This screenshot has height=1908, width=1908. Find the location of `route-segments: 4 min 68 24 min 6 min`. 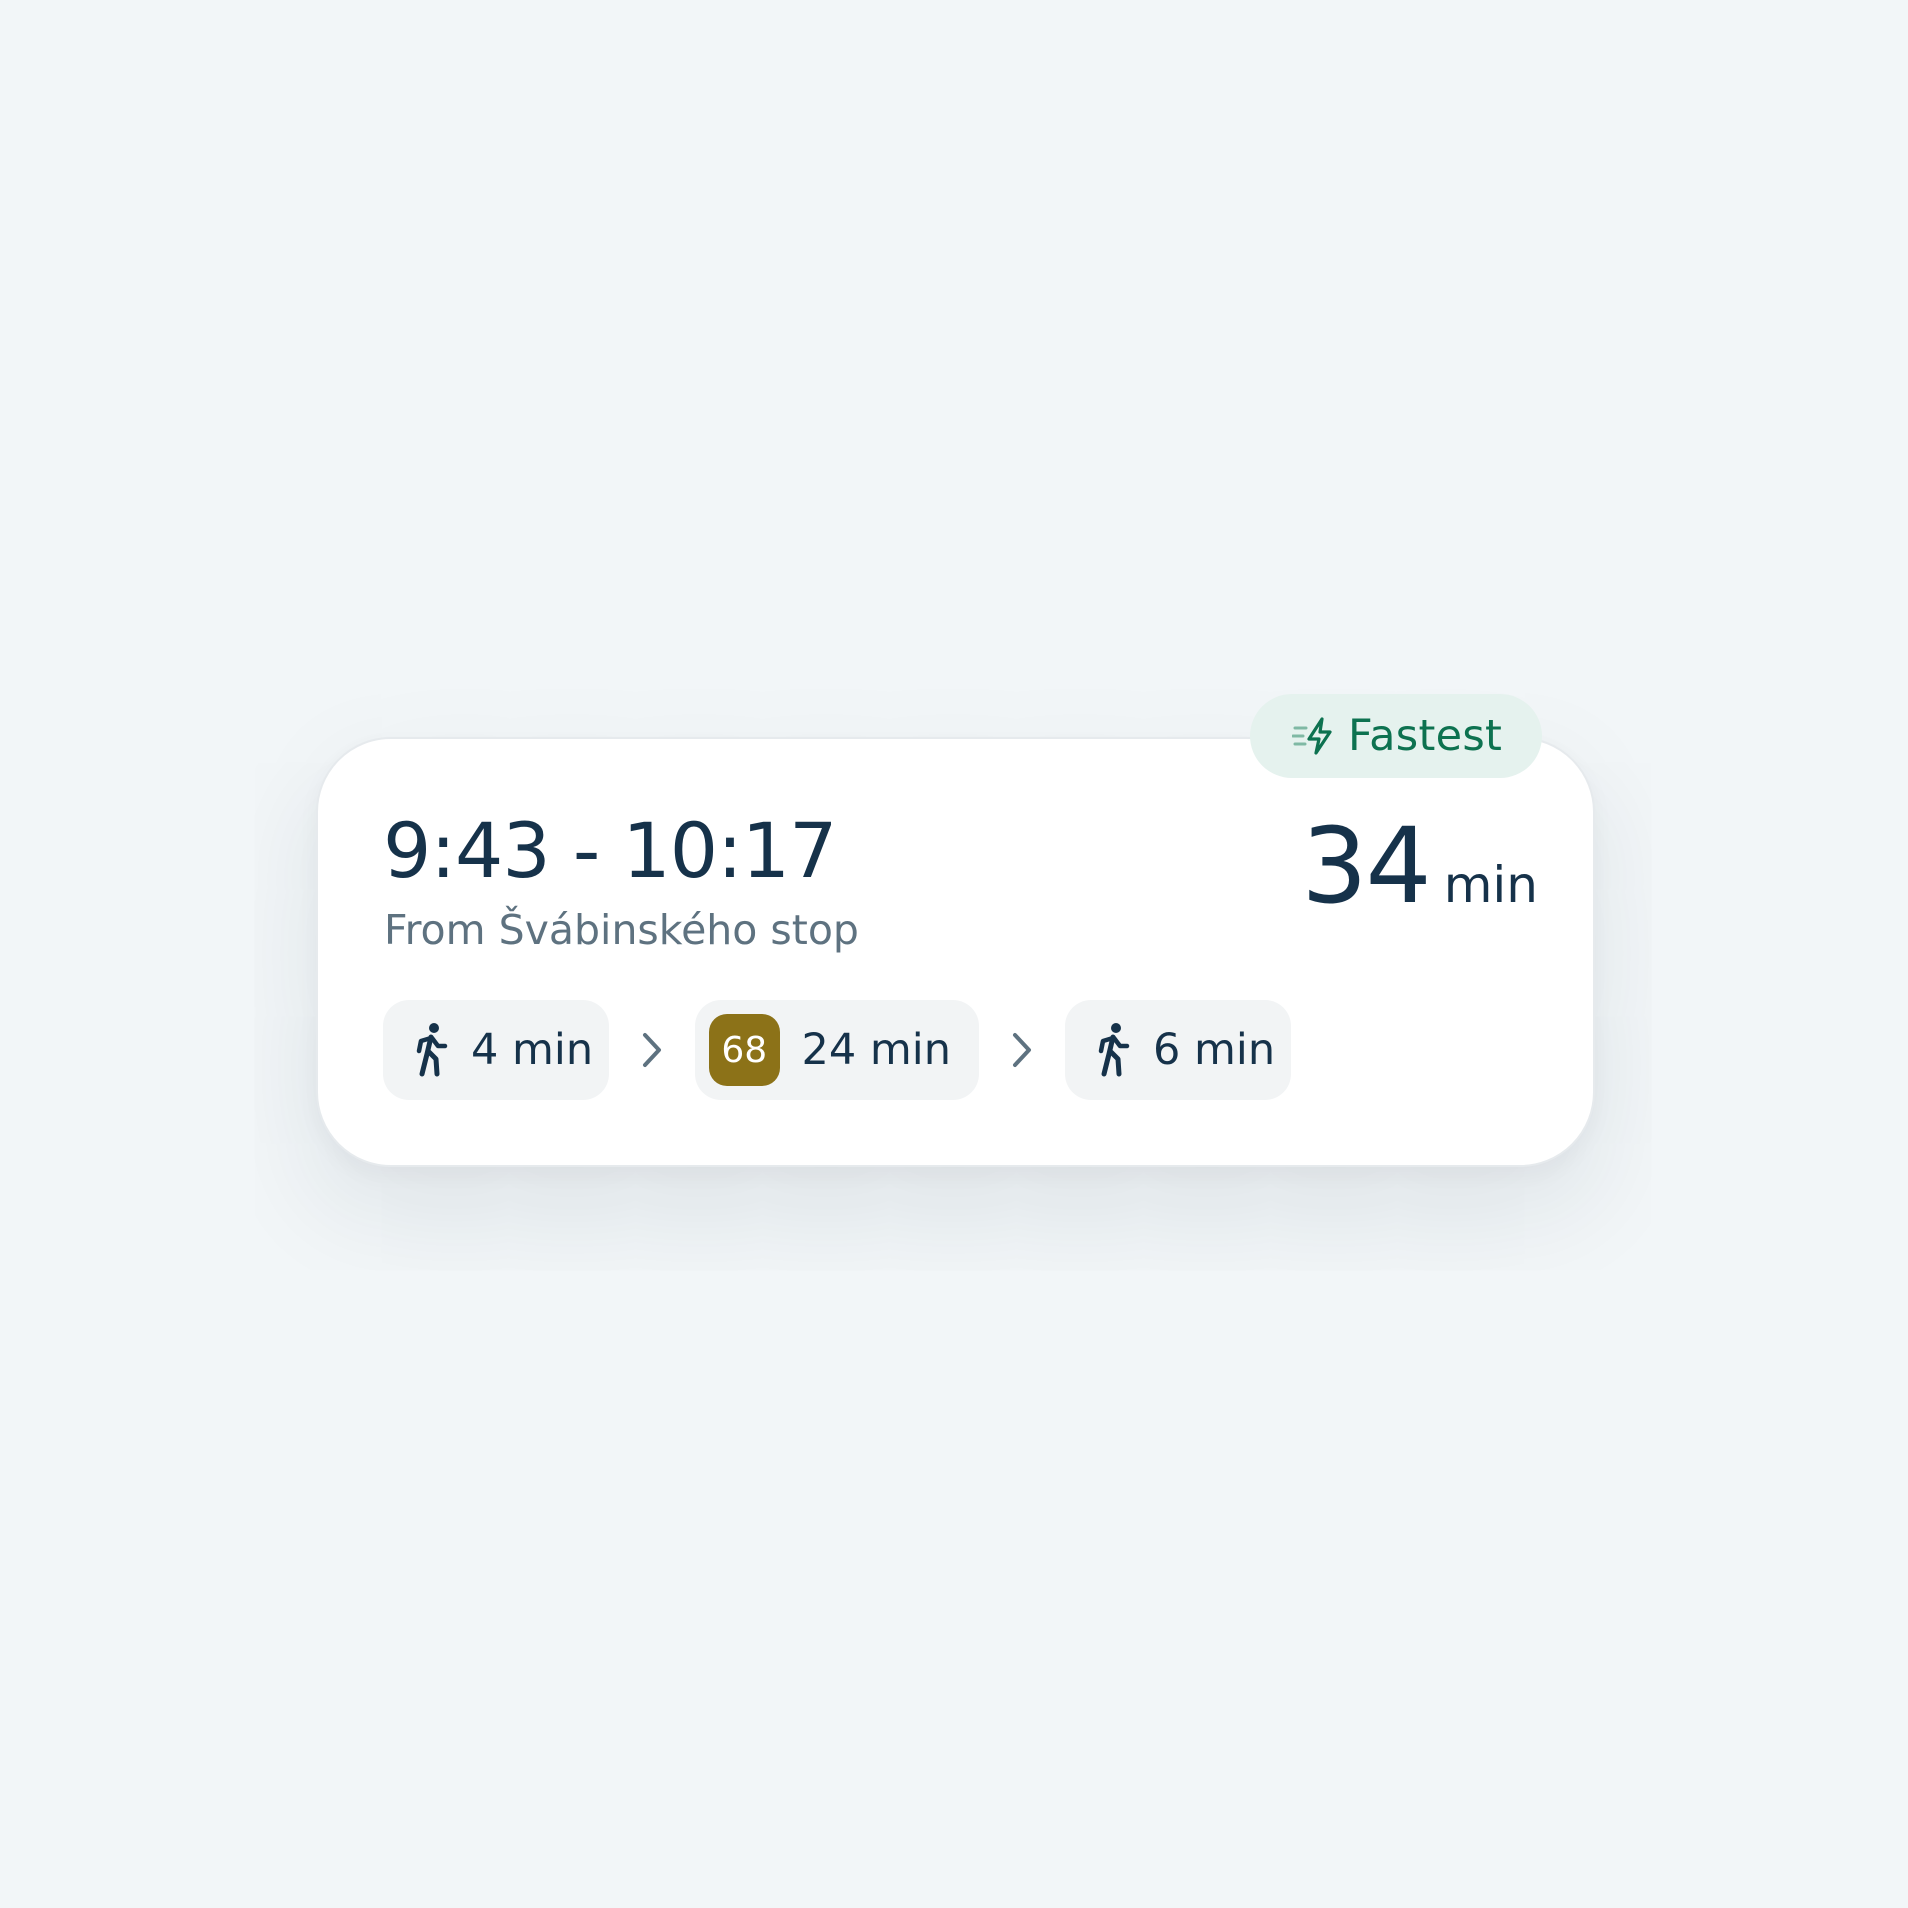

route-segments: 4 min 68 24 min 6 min is located at coordinates (837, 1050).